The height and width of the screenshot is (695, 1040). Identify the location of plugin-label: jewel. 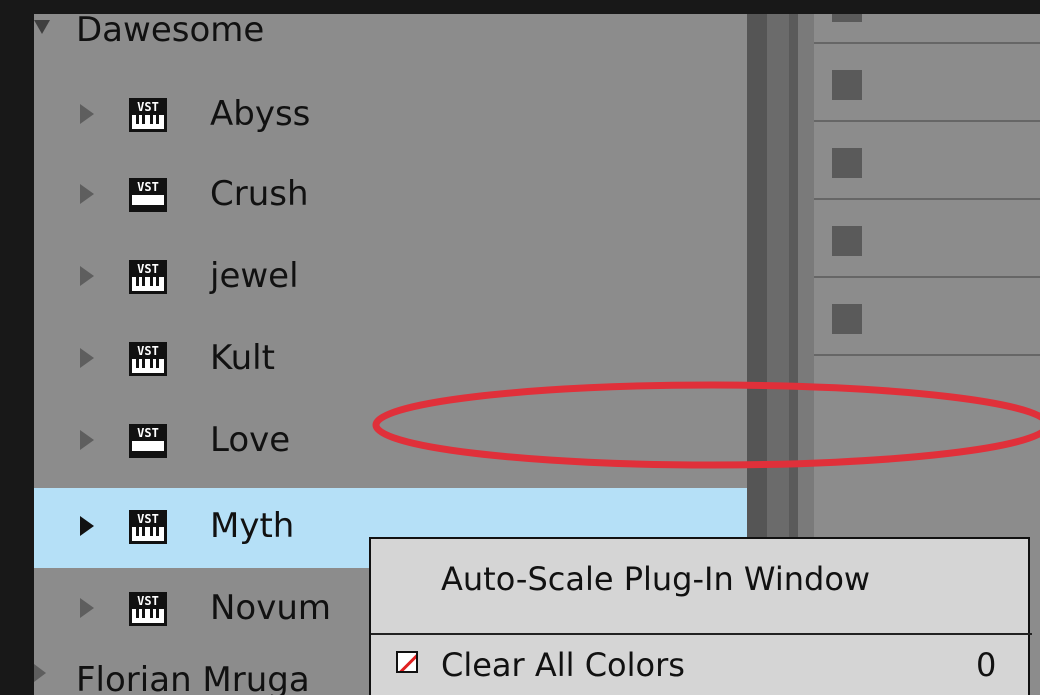
(254, 276).